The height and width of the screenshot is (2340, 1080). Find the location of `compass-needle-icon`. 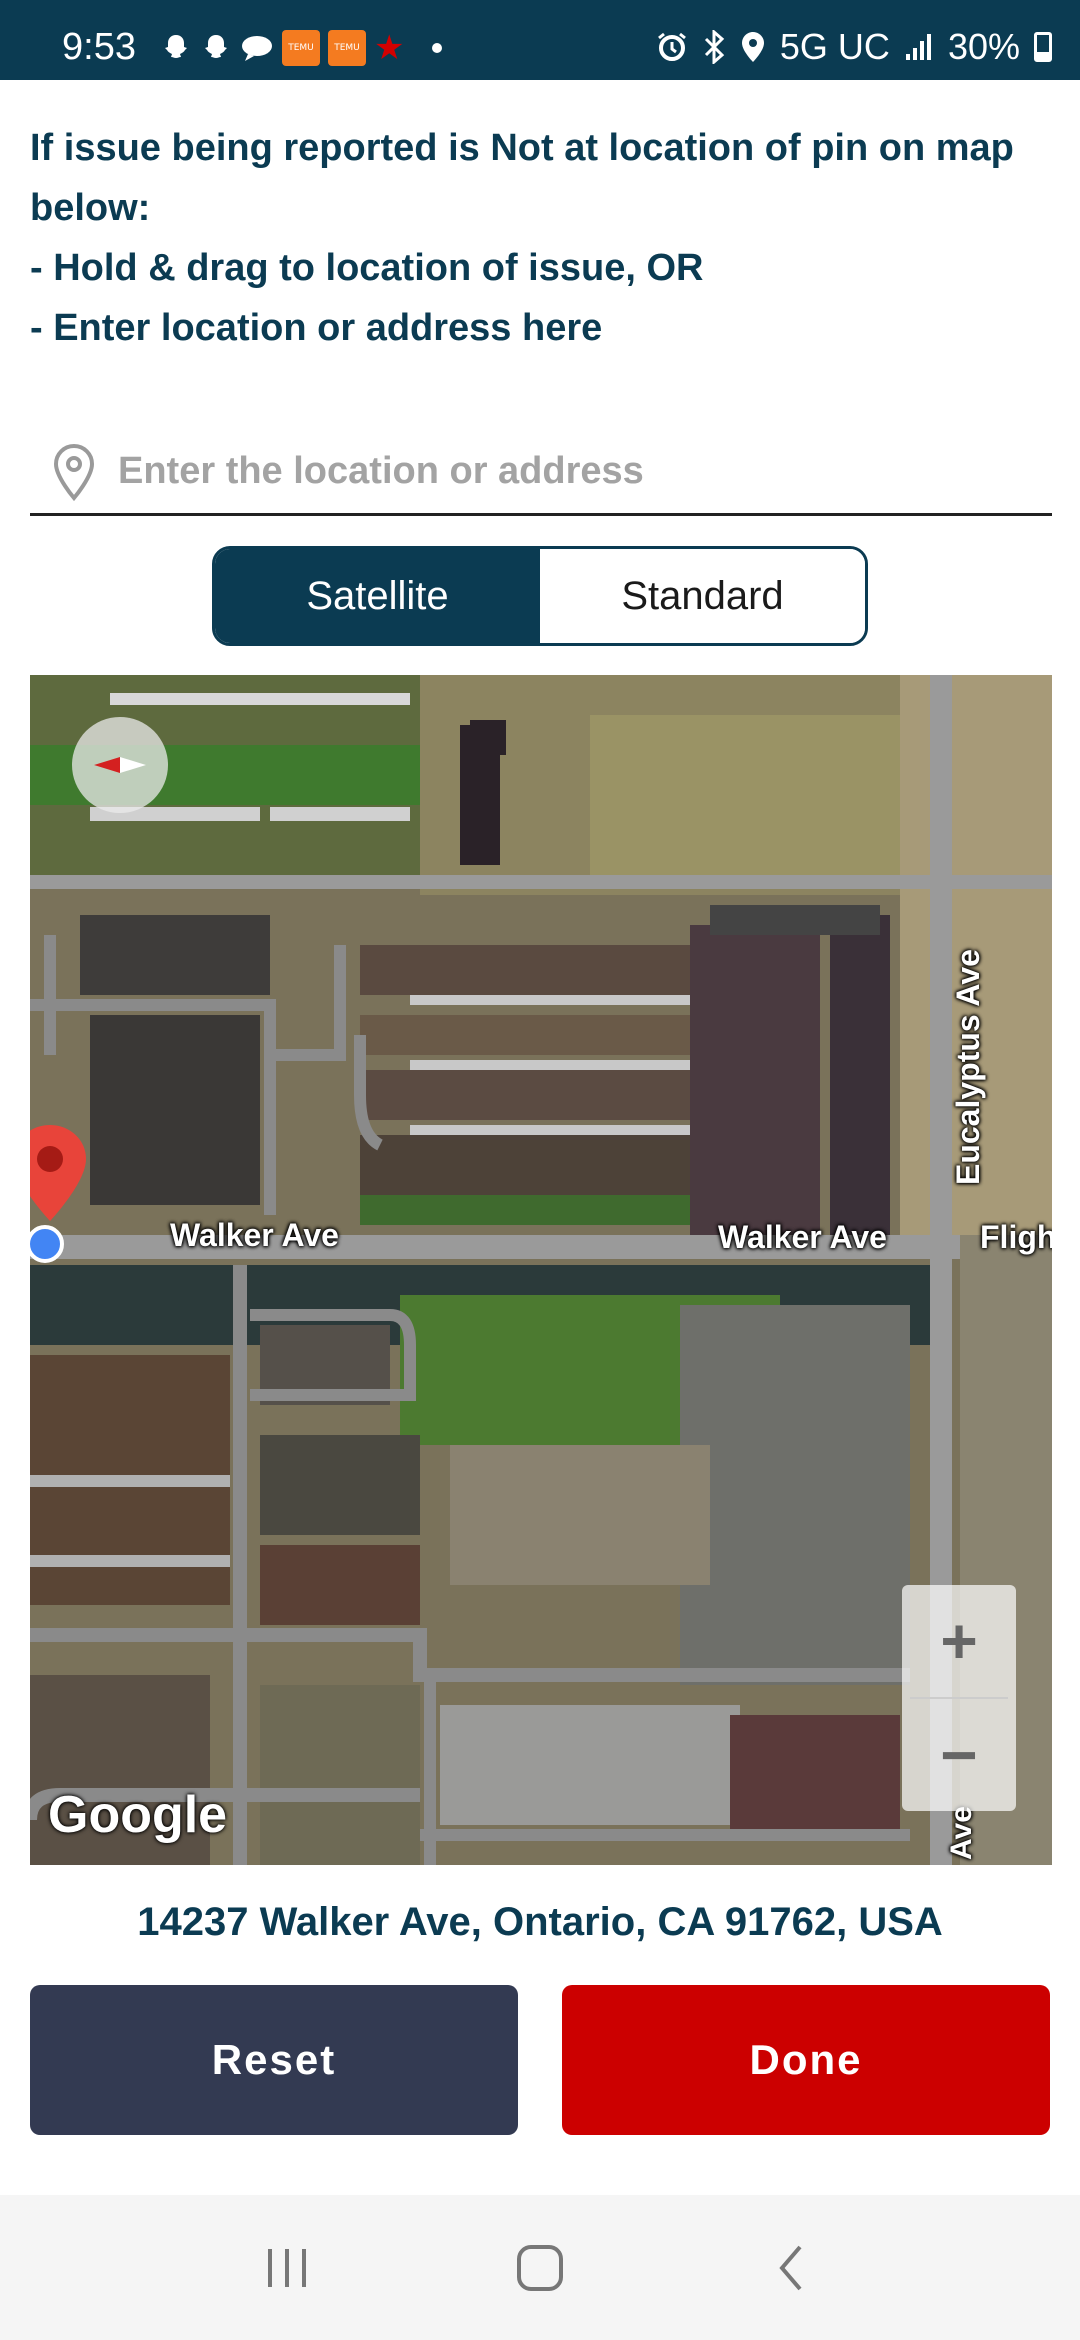

compass-needle-icon is located at coordinates (120, 765).